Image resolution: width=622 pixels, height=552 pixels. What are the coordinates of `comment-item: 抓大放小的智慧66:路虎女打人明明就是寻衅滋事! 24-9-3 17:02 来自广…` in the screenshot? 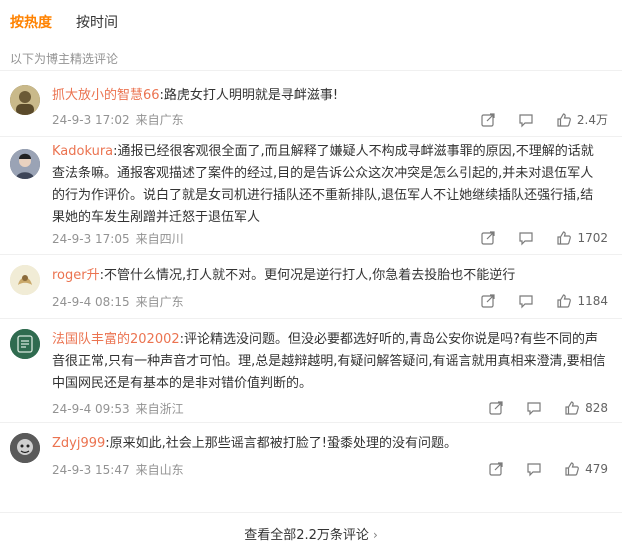 It's located at (311, 103).